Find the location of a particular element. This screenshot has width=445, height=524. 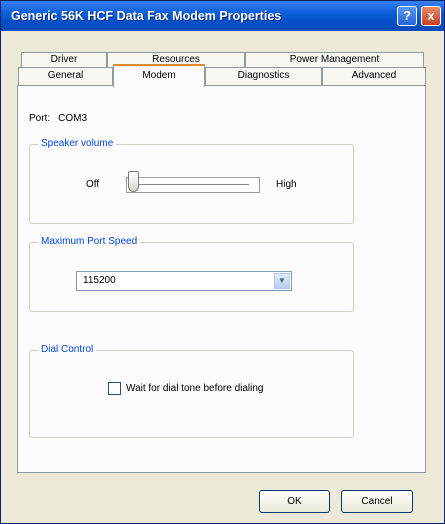

maximum-port-speed-label: Maximum Port Speed is located at coordinates (89, 241).